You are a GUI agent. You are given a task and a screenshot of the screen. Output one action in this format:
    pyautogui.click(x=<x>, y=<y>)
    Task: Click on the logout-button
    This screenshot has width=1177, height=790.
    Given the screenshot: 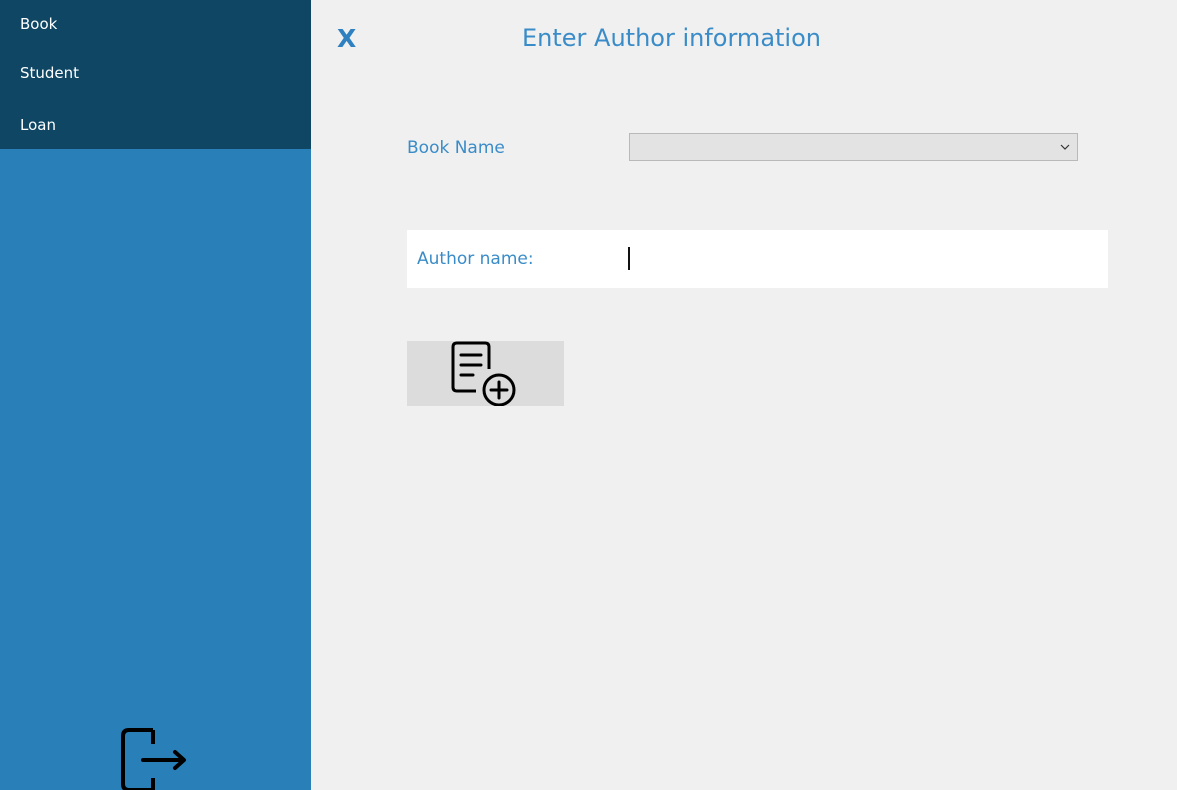 What is the action you would take?
    pyautogui.click(x=155, y=756)
    